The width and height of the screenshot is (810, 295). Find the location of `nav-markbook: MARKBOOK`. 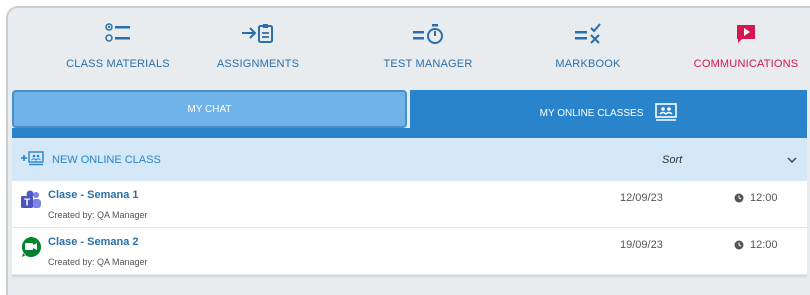

nav-markbook: MARKBOOK is located at coordinates (588, 45).